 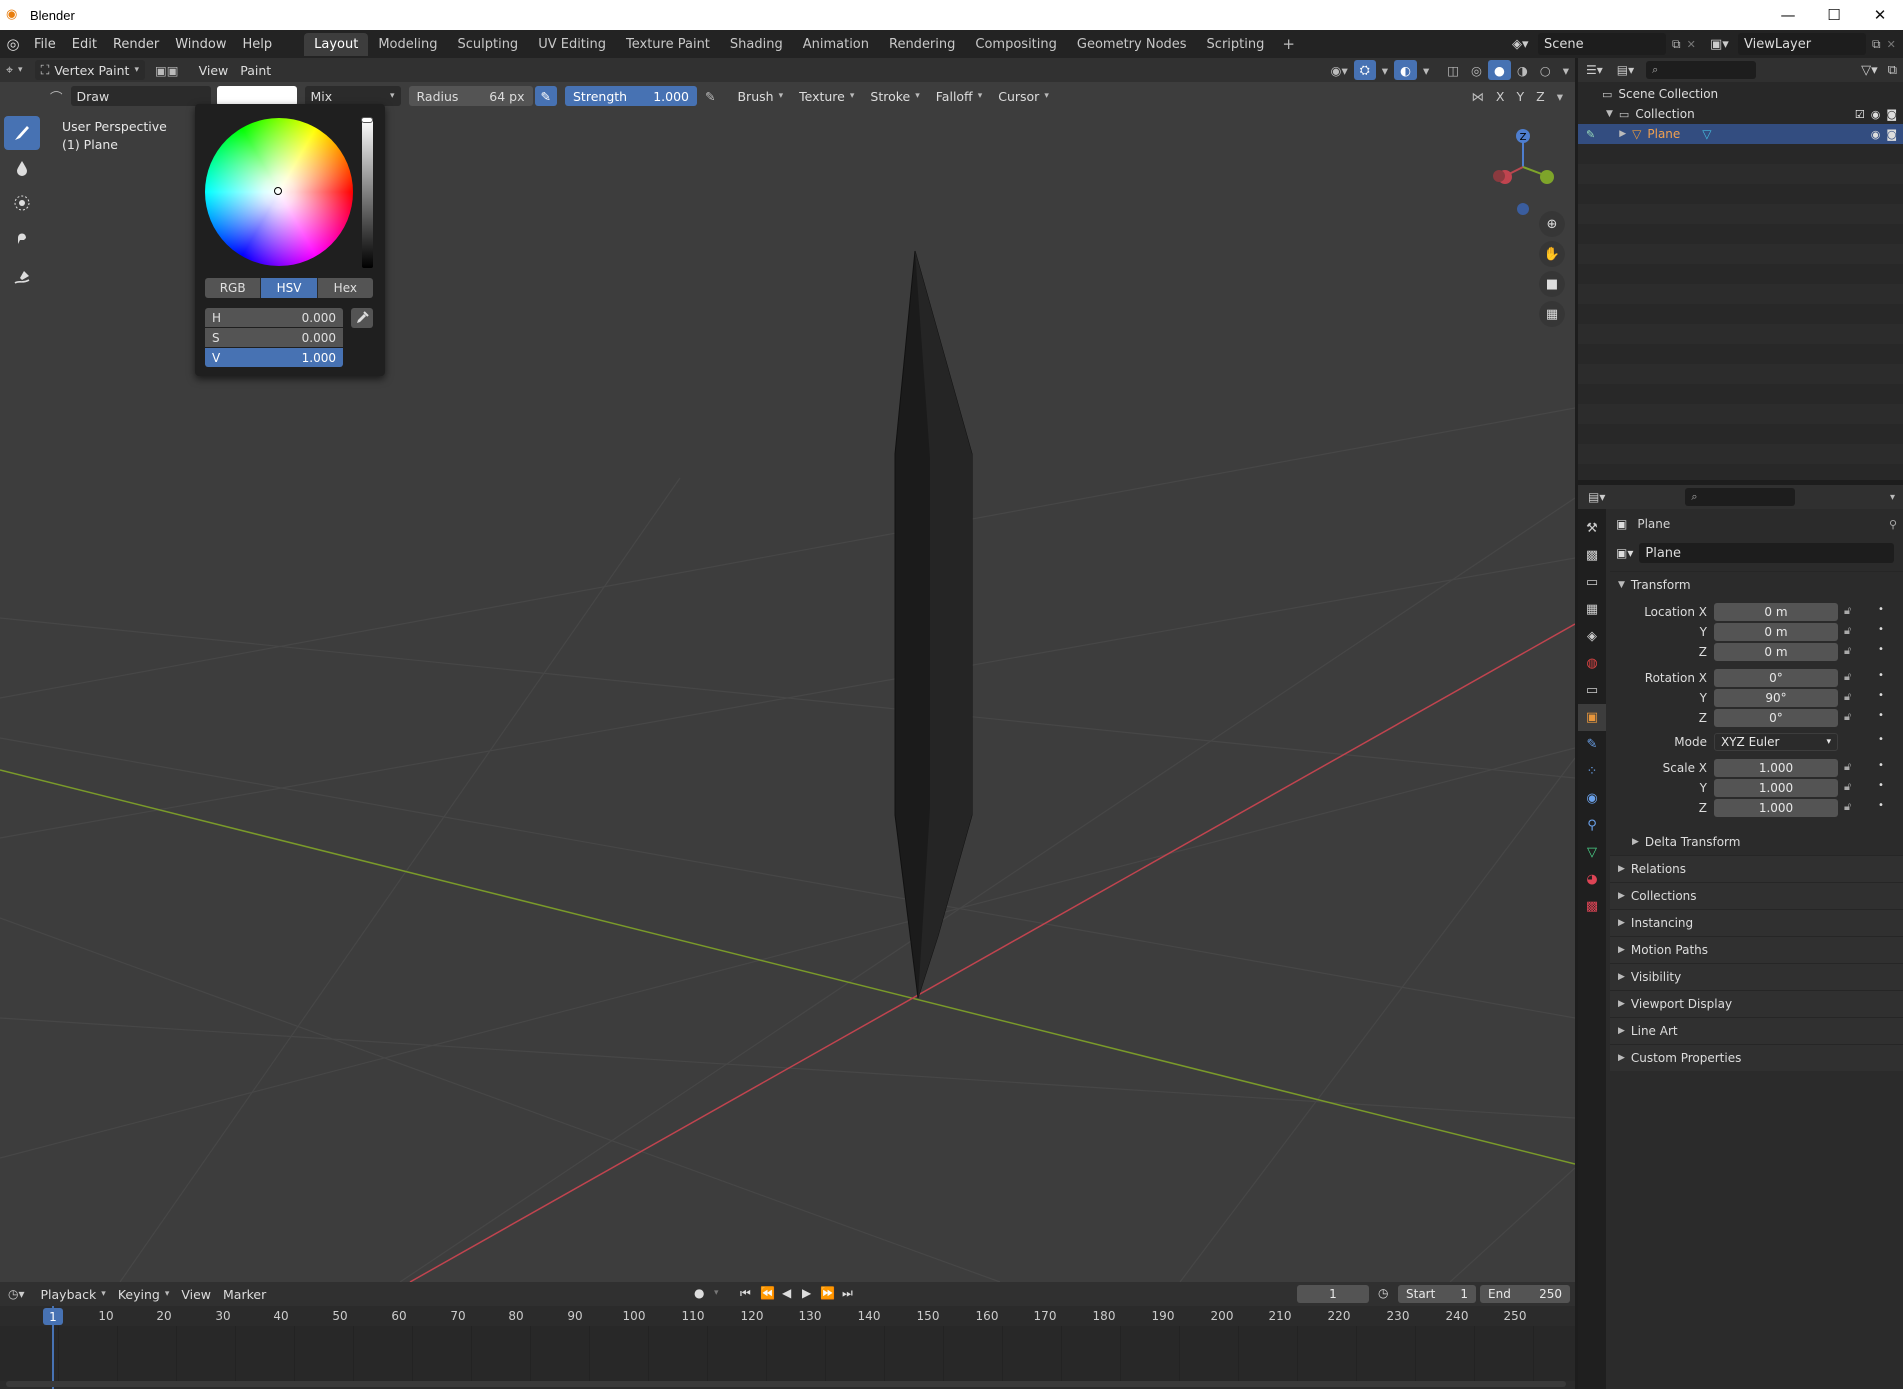 What do you see at coordinates (760, 96) in the screenshot?
I see `brush-menu: Brush ▾` at bounding box center [760, 96].